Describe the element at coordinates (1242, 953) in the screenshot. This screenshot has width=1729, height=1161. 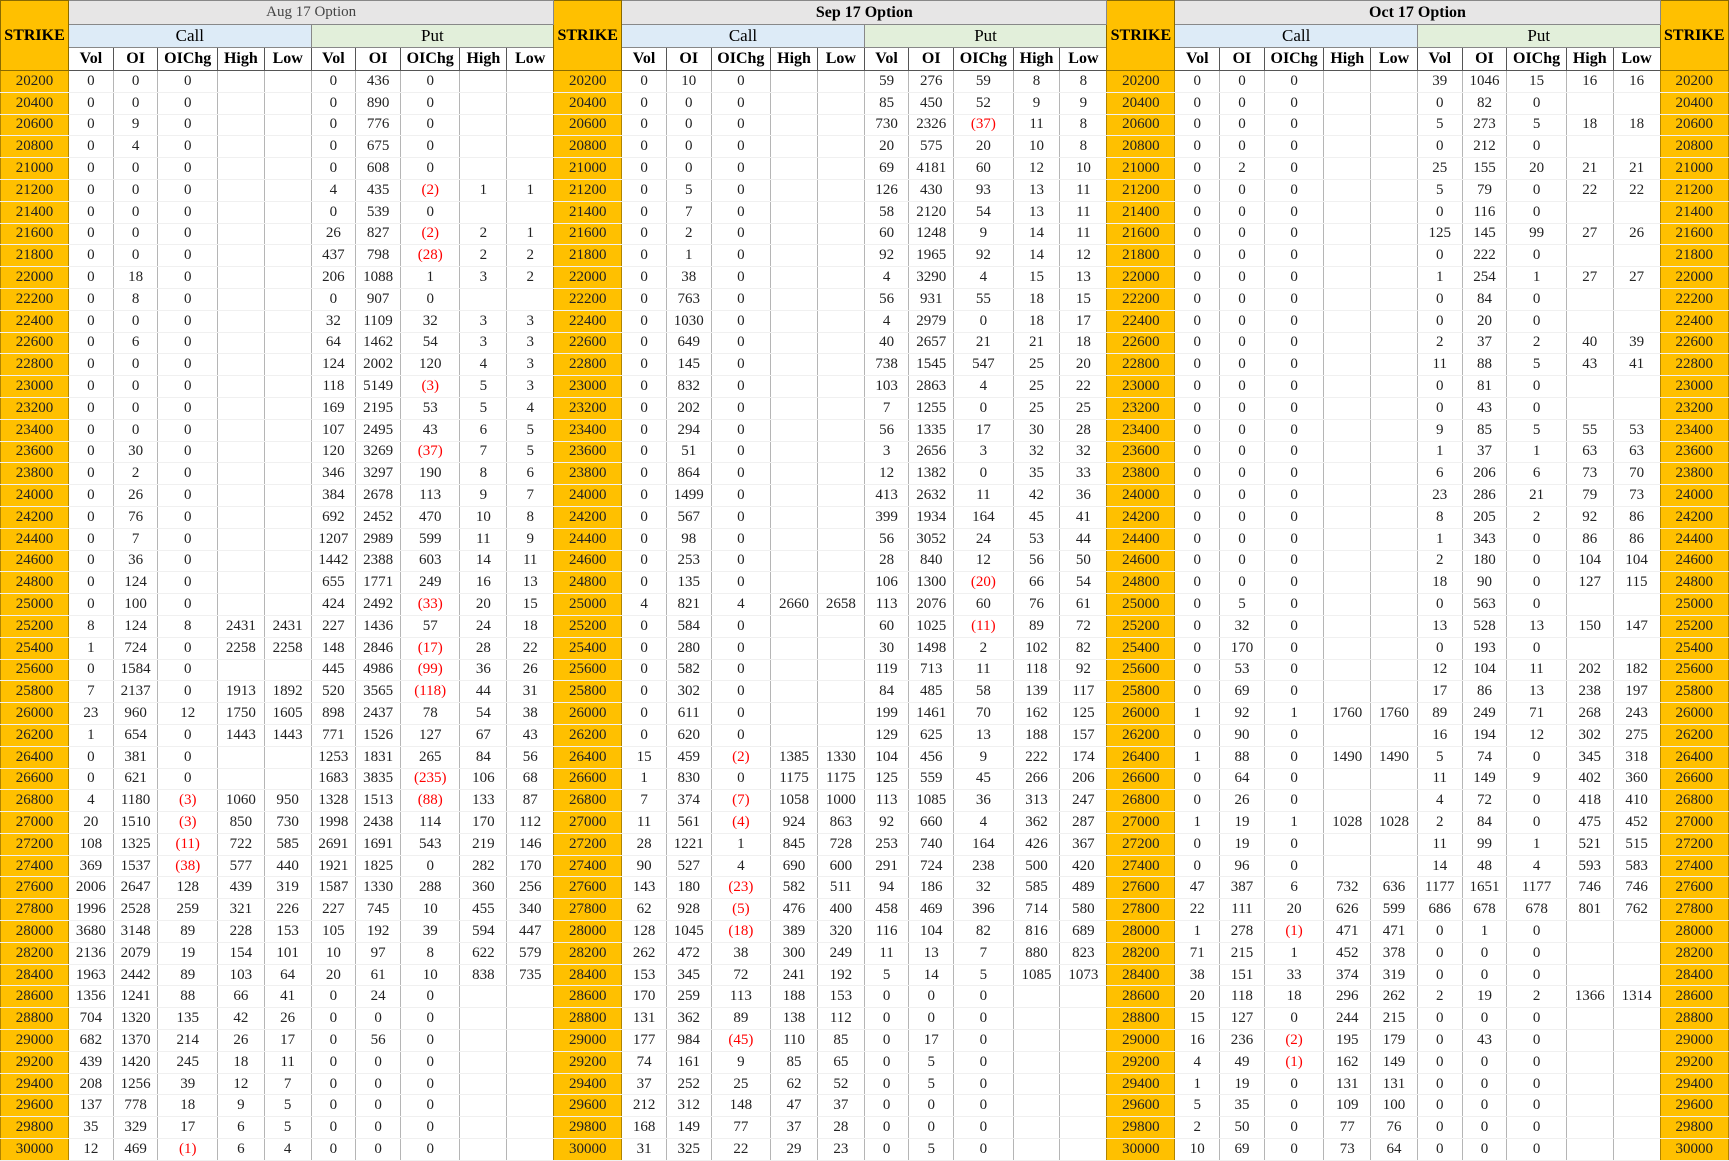
I see `call-oi-cell: 215` at that location.